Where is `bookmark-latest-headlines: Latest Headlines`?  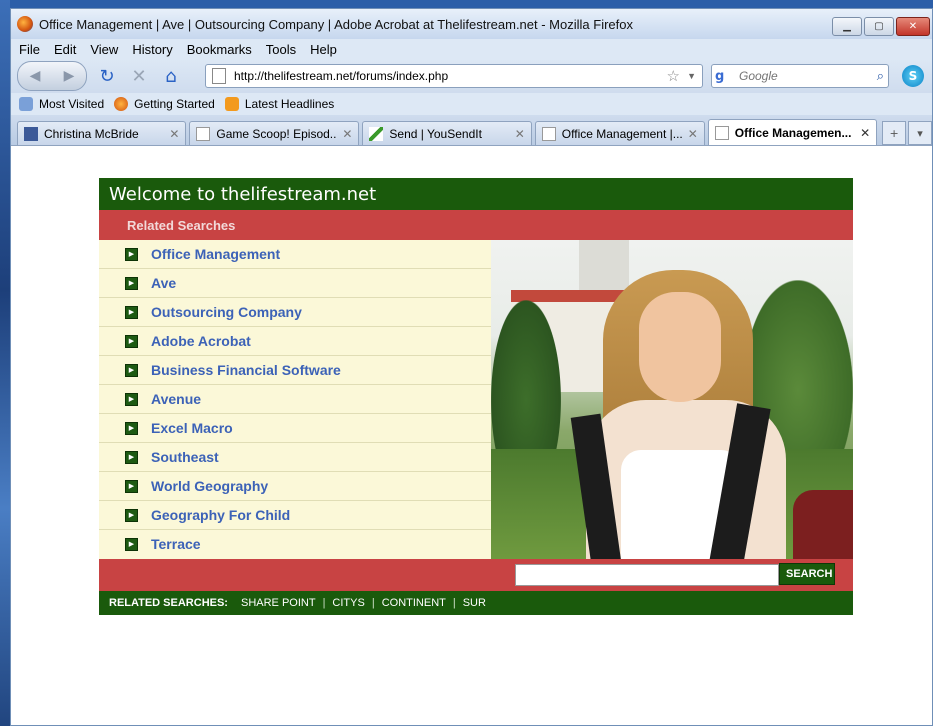 bookmark-latest-headlines: Latest Headlines is located at coordinates (279, 104).